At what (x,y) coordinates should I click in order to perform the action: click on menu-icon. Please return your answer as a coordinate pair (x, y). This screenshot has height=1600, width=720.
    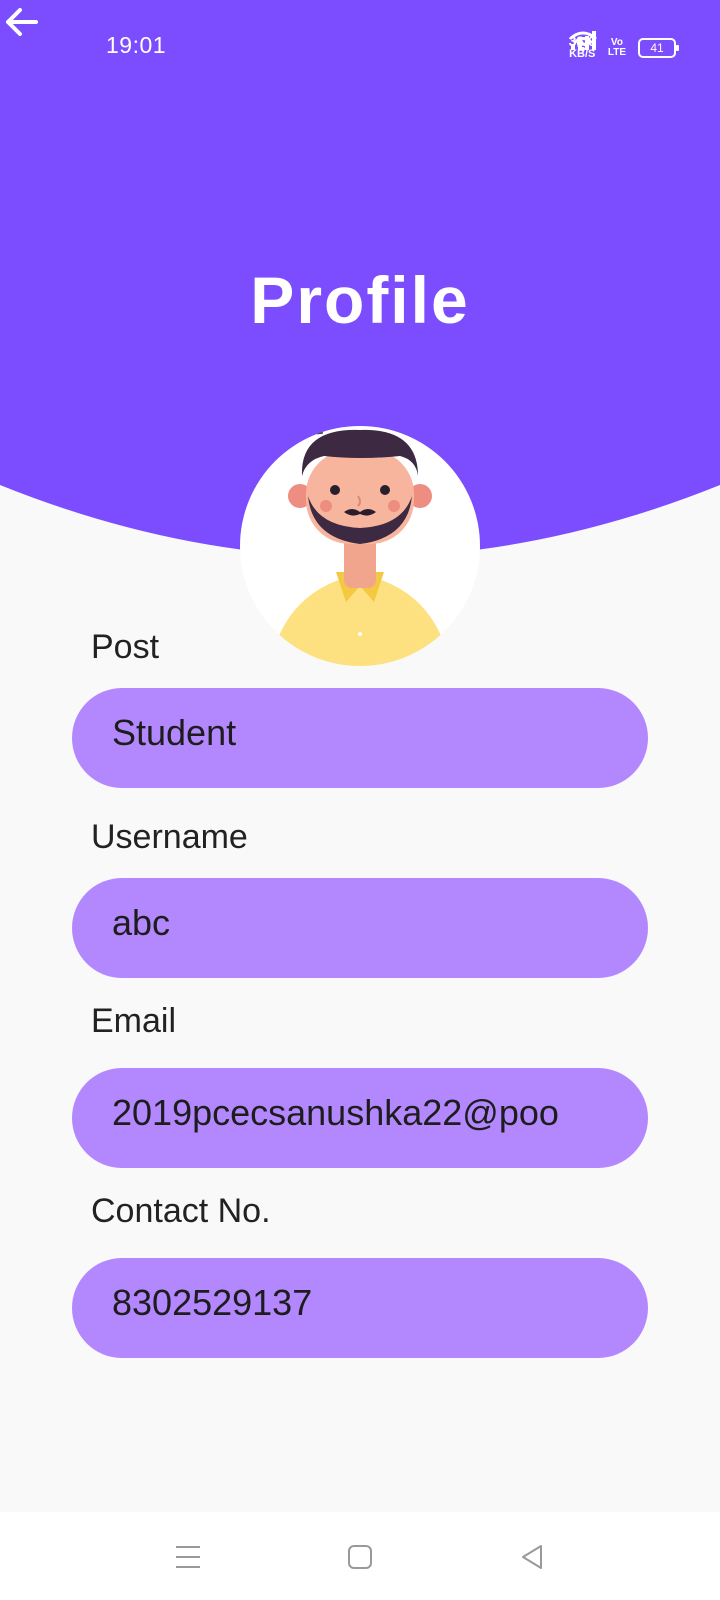
    Looking at the image, I should click on (188, 1557).